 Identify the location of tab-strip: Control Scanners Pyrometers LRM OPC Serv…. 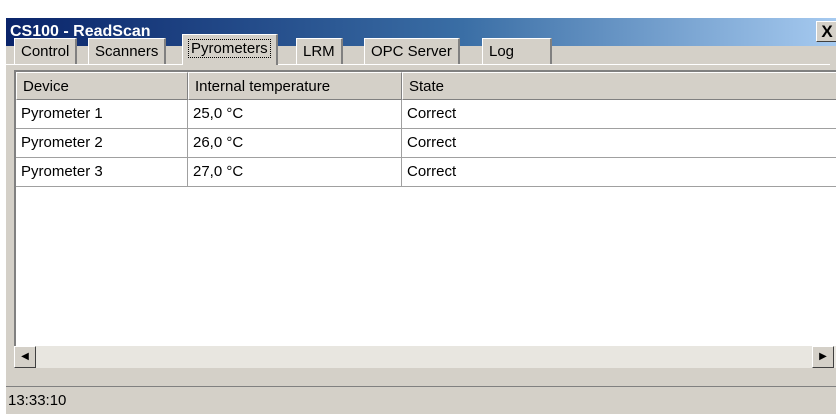
(417, 49).